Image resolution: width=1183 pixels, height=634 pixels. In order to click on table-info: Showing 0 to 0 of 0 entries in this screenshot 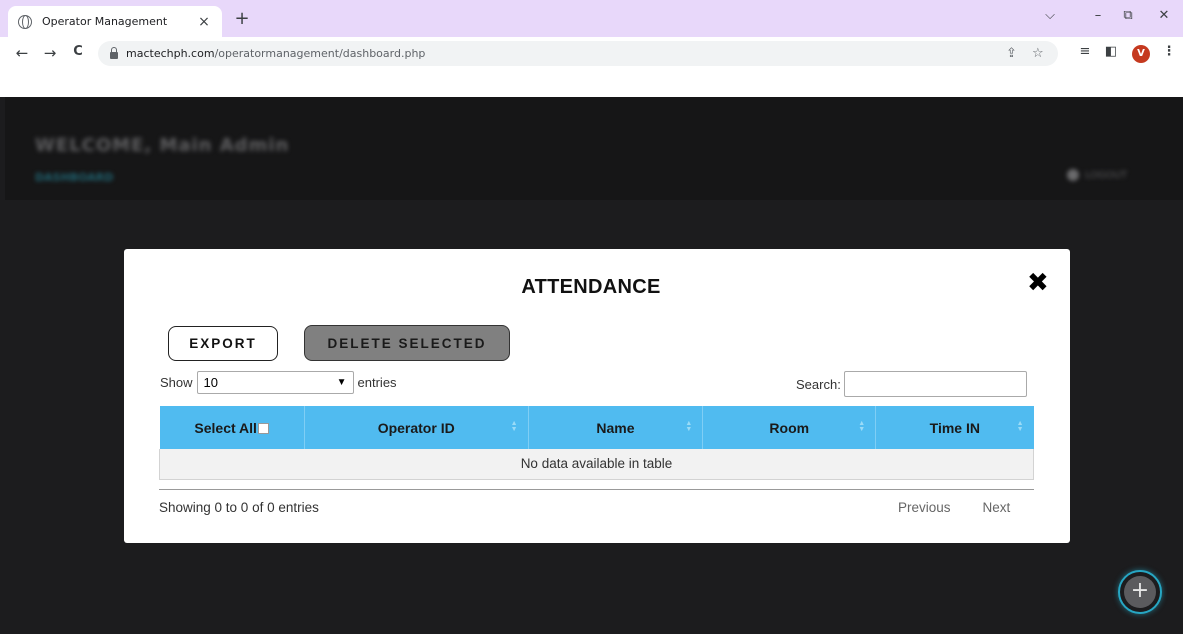, I will do `click(239, 507)`.